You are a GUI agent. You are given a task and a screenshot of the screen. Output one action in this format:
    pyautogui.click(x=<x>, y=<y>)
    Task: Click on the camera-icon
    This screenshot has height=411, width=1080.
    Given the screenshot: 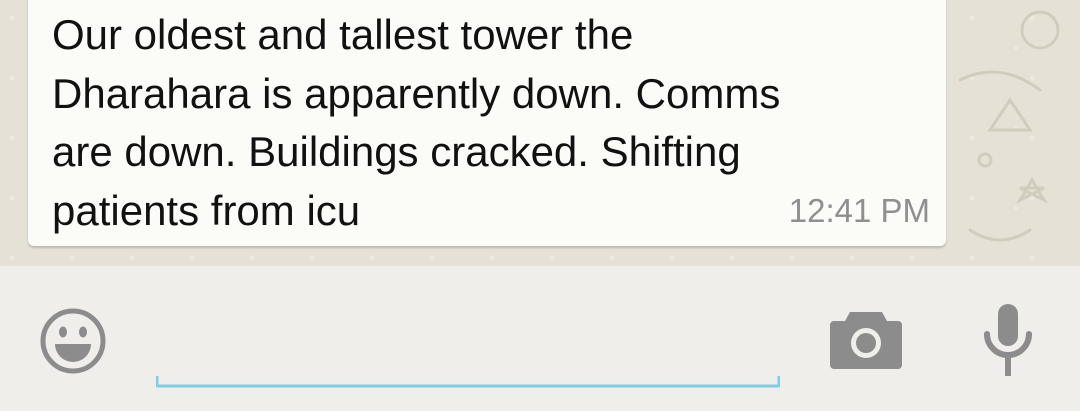 What is the action you would take?
    pyautogui.click(x=866, y=340)
    